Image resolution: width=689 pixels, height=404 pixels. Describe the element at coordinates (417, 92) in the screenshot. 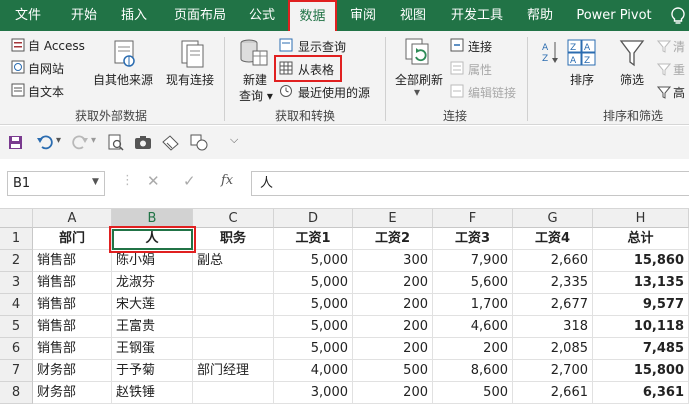

I see `refresh-all-dropdown-icon: ▾` at that location.